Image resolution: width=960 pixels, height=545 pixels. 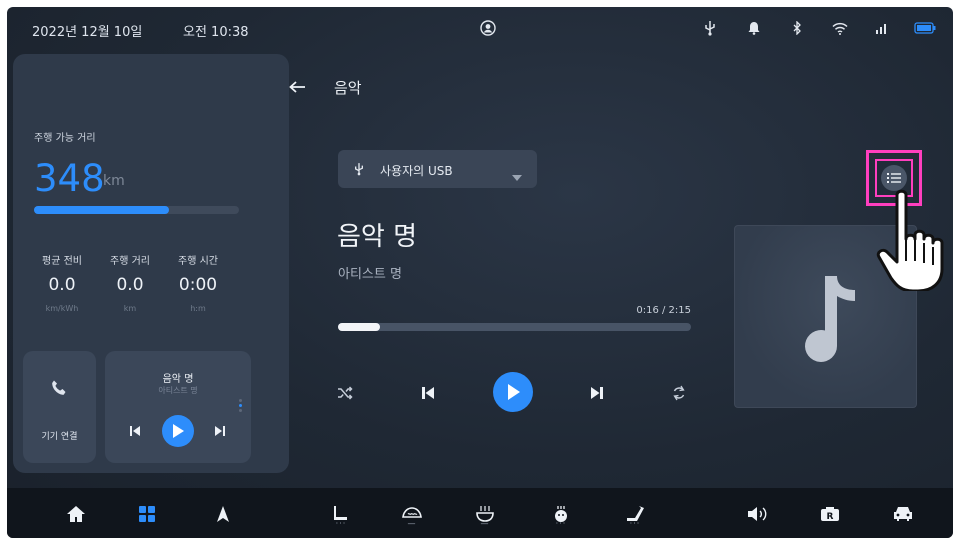 I want to click on car-icon, so click(x=903, y=514).